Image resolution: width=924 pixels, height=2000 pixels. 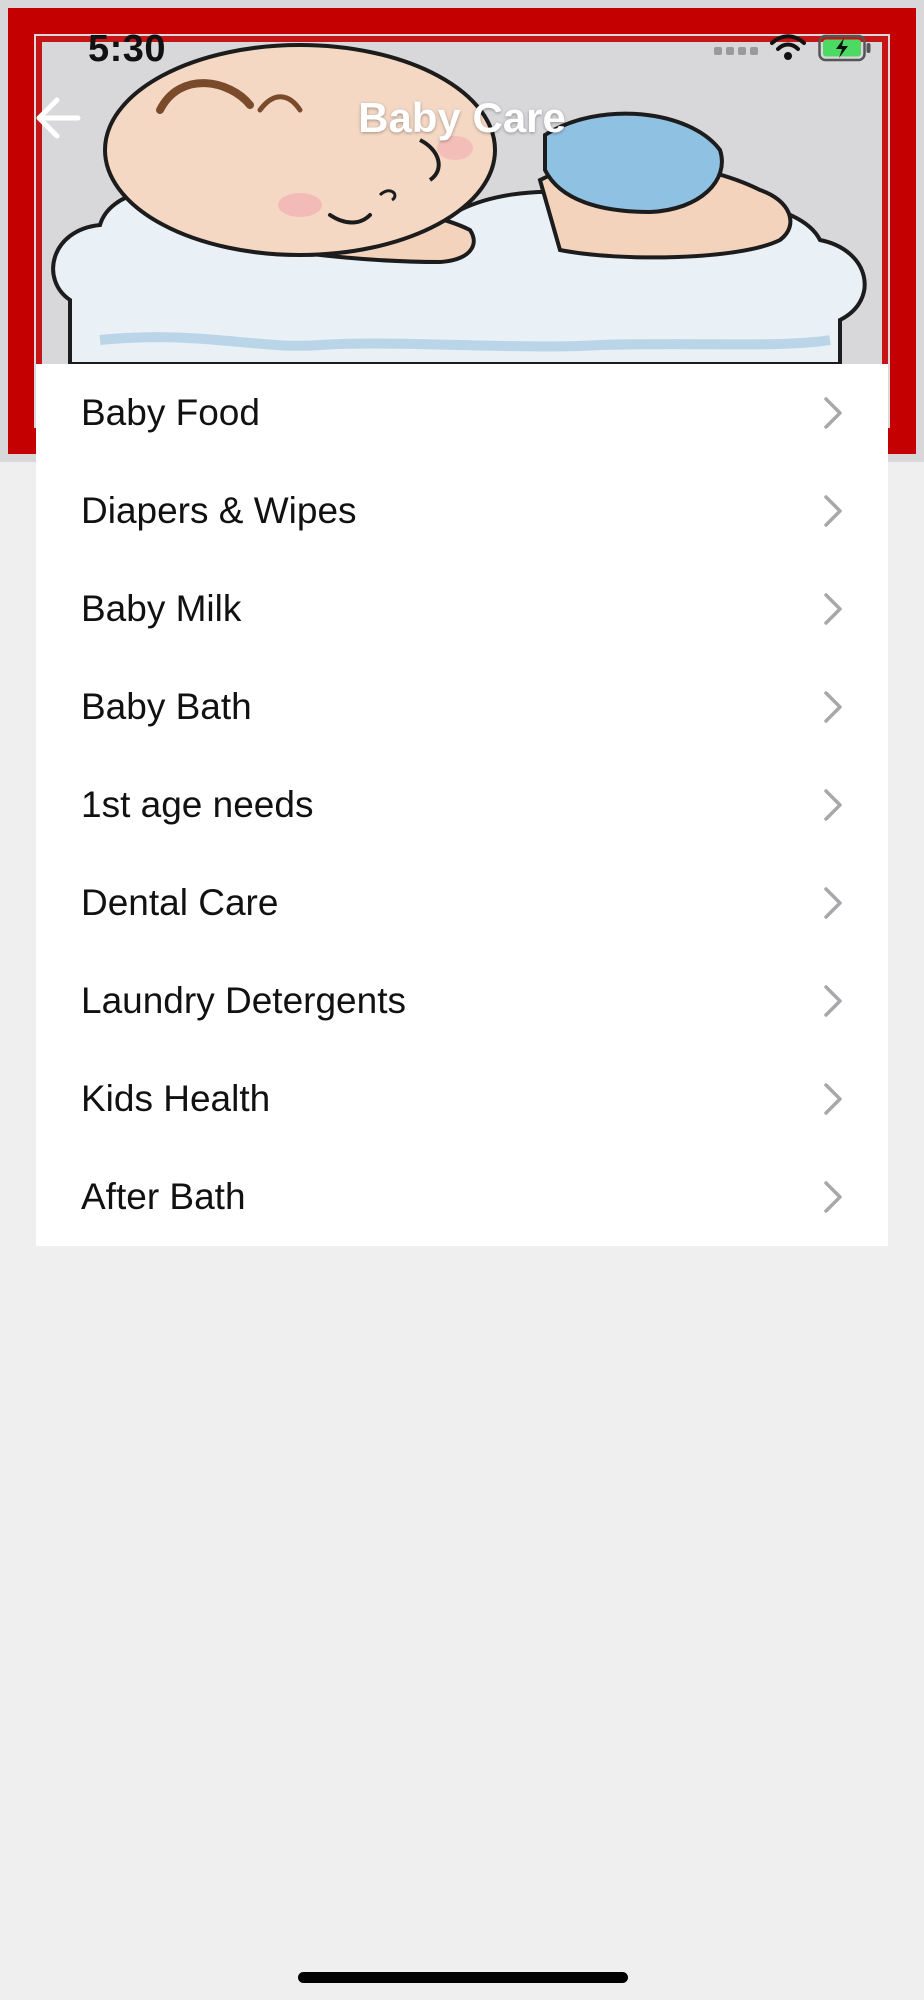 I want to click on category-label: After Bath, so click(x=163, y=1196).